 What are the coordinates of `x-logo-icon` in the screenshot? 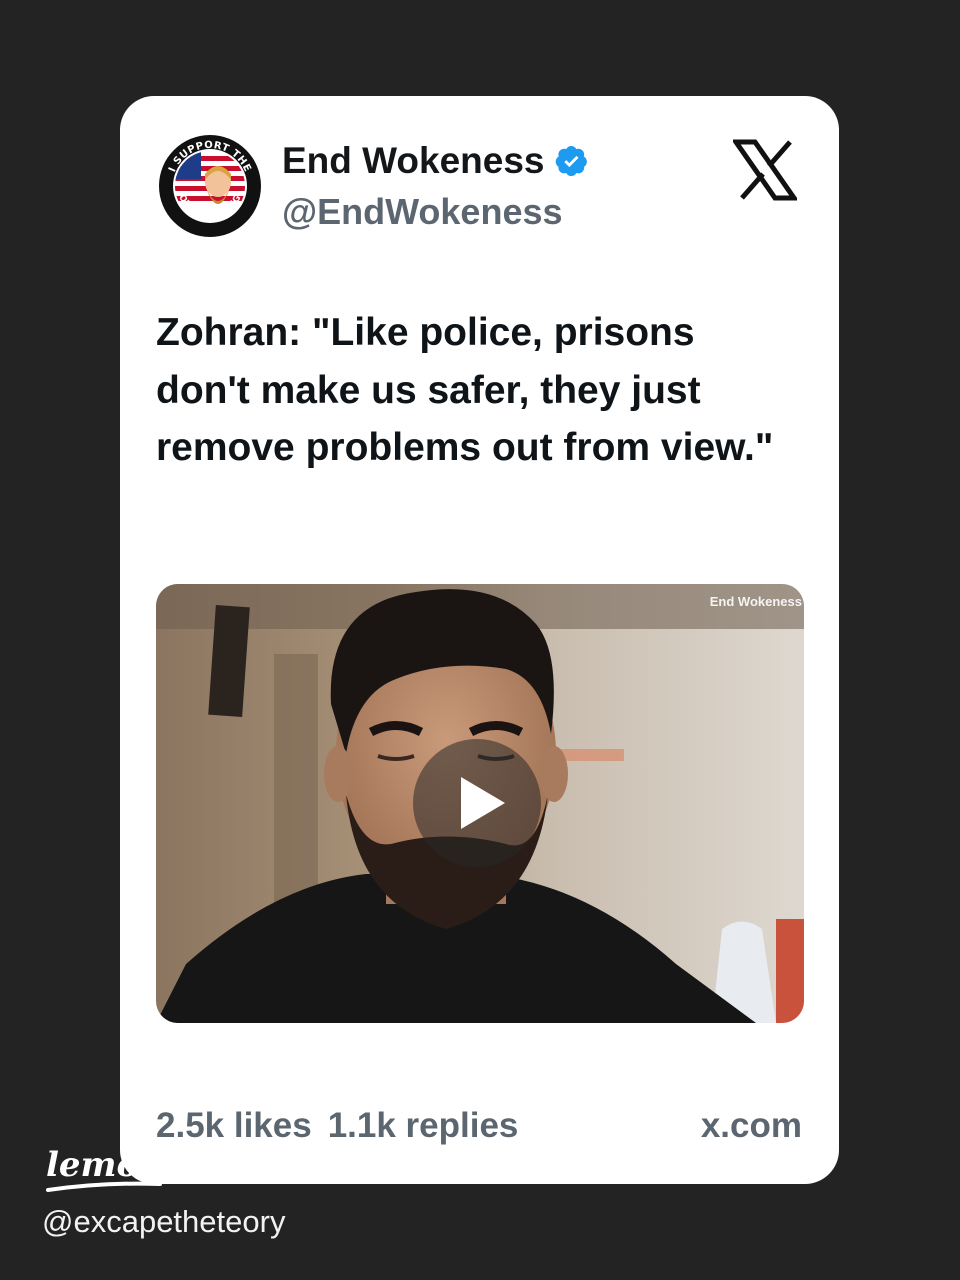 It's located at (765, 170).